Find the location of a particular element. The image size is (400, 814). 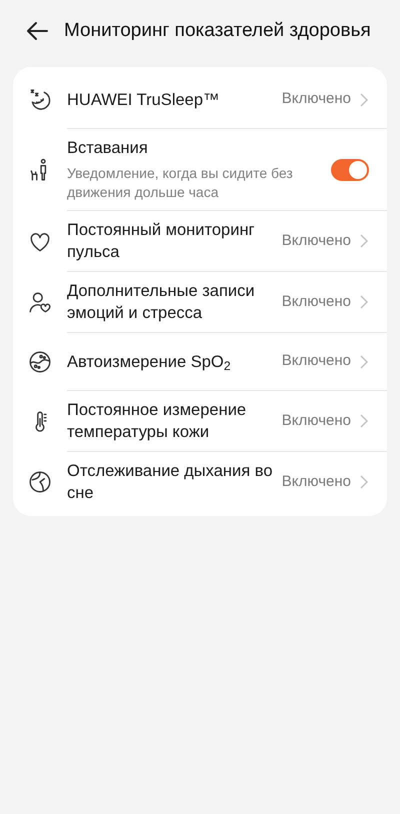

setting-description: Уведомление, когда вы сидите без движения дольше часа is located at coordinates (180, 183).